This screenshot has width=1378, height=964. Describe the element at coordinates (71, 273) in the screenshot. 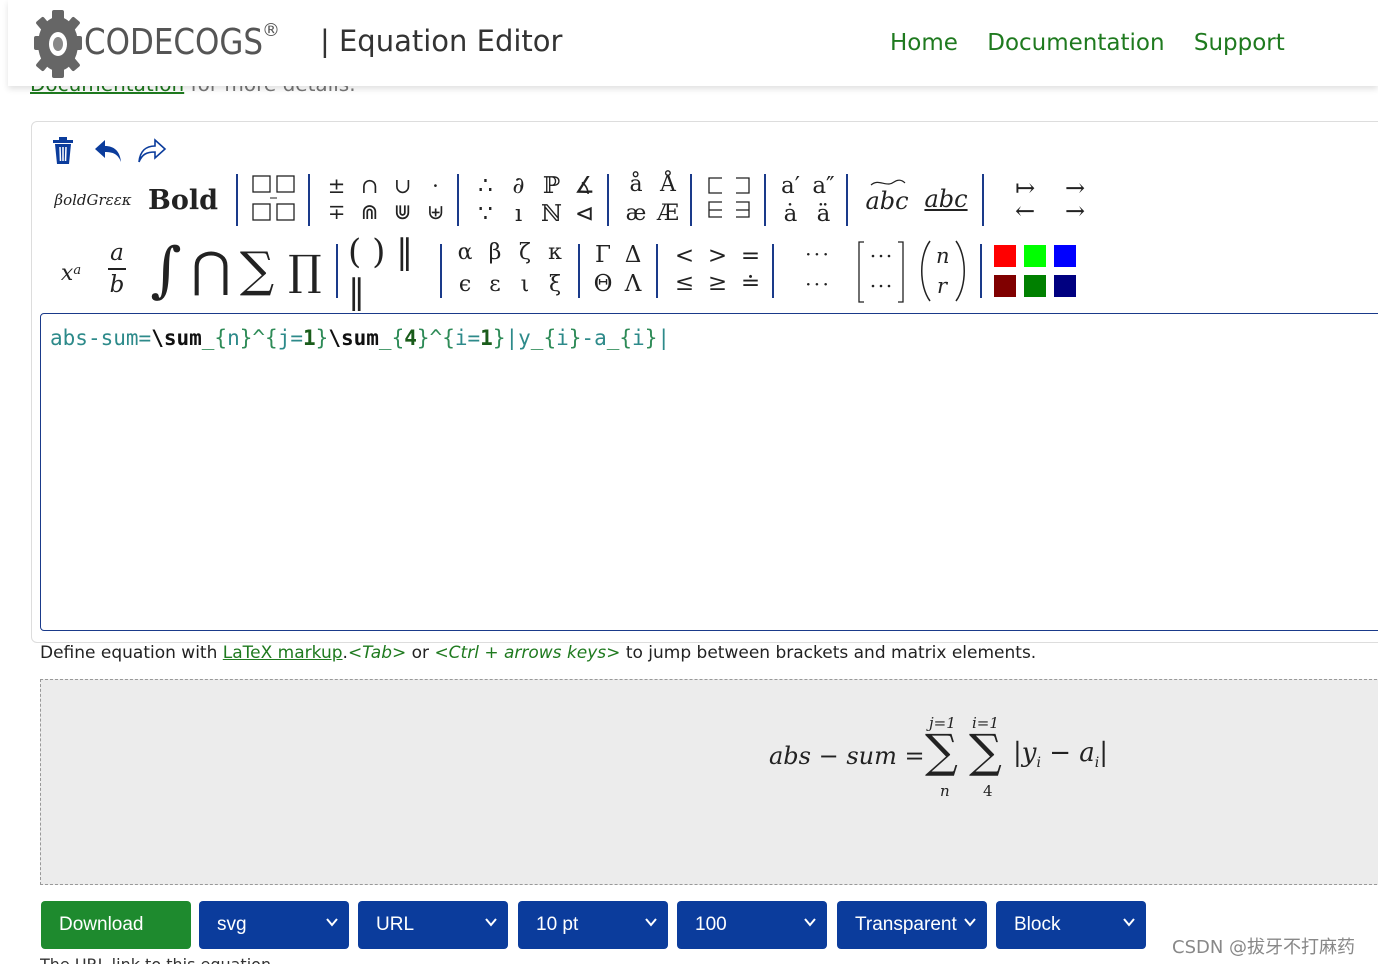

I see `power-button: xa` at that location.